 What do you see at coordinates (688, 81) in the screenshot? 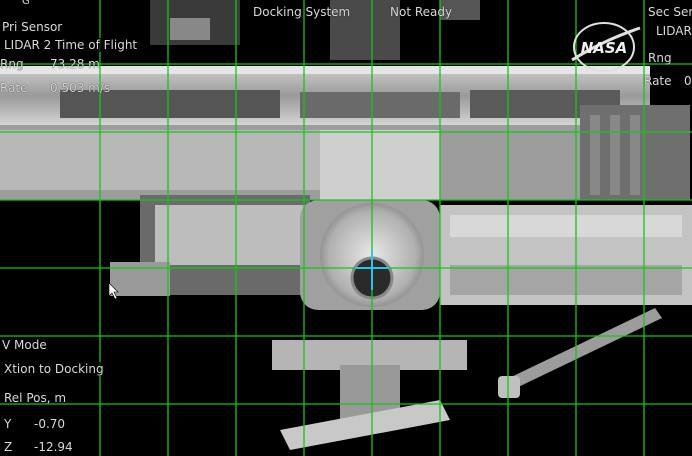
I see `sec-rate-value: 0` at bounding box center [688, 81].